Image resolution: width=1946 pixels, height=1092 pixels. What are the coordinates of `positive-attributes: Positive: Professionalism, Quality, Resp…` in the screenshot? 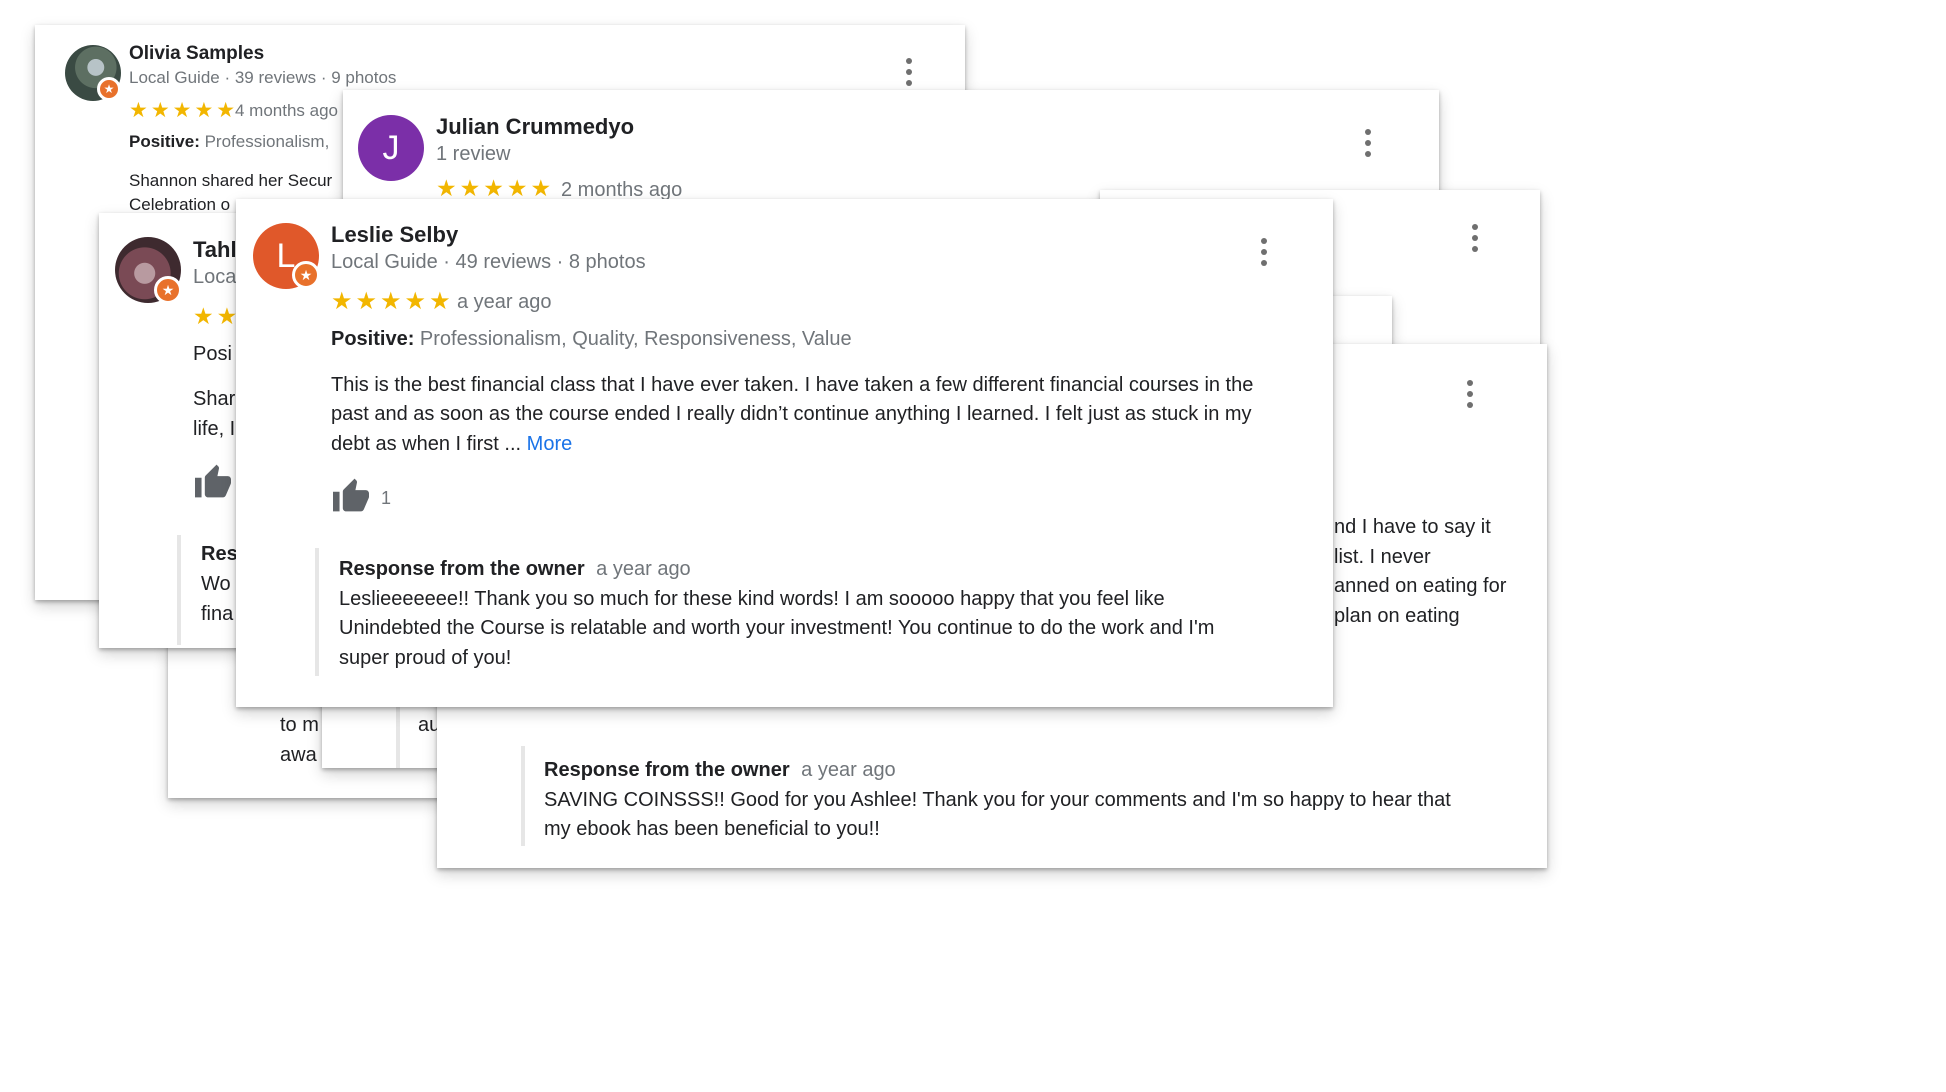 It's located at (591, 339).